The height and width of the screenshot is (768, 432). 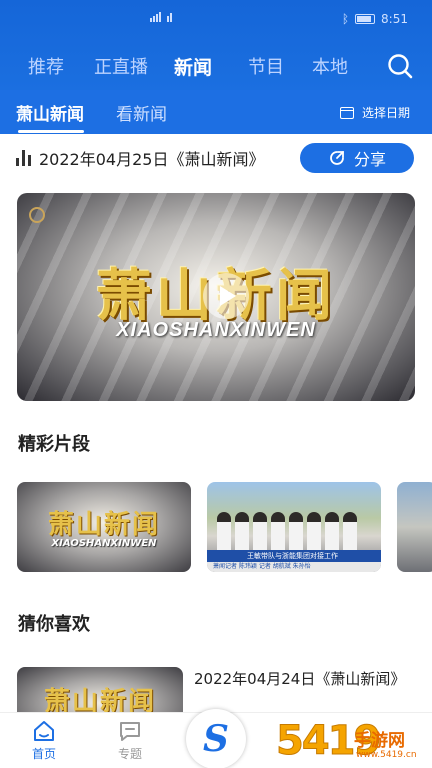 What do you see at coordinates (141, 112) in the screenshot?
I see `subtab-watch-news: 看新闻` at bounding box center [141, 112].